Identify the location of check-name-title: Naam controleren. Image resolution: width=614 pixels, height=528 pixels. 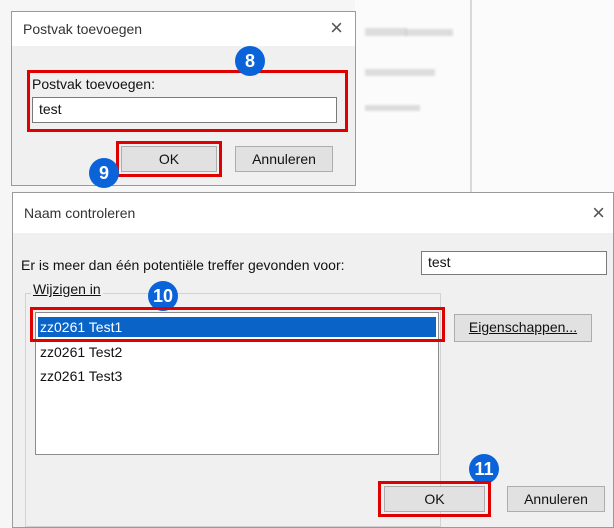
(80, 213).